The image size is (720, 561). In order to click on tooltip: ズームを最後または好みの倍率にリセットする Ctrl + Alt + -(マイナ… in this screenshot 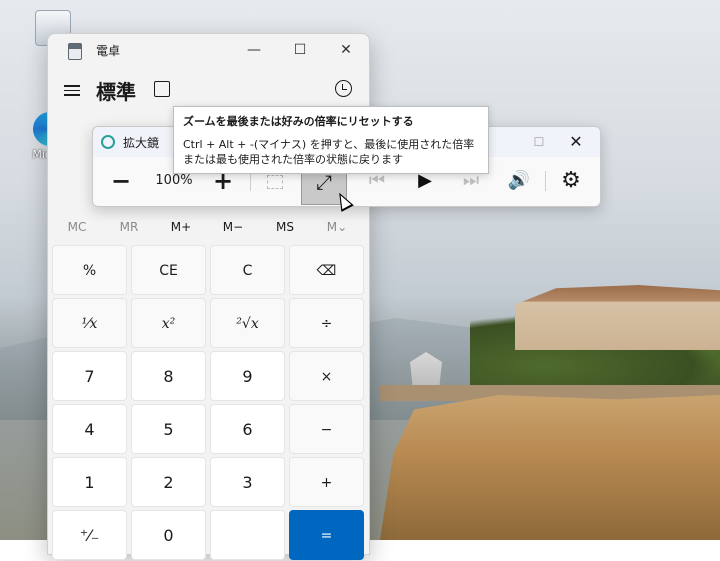, I will do `click(331, 140)`.